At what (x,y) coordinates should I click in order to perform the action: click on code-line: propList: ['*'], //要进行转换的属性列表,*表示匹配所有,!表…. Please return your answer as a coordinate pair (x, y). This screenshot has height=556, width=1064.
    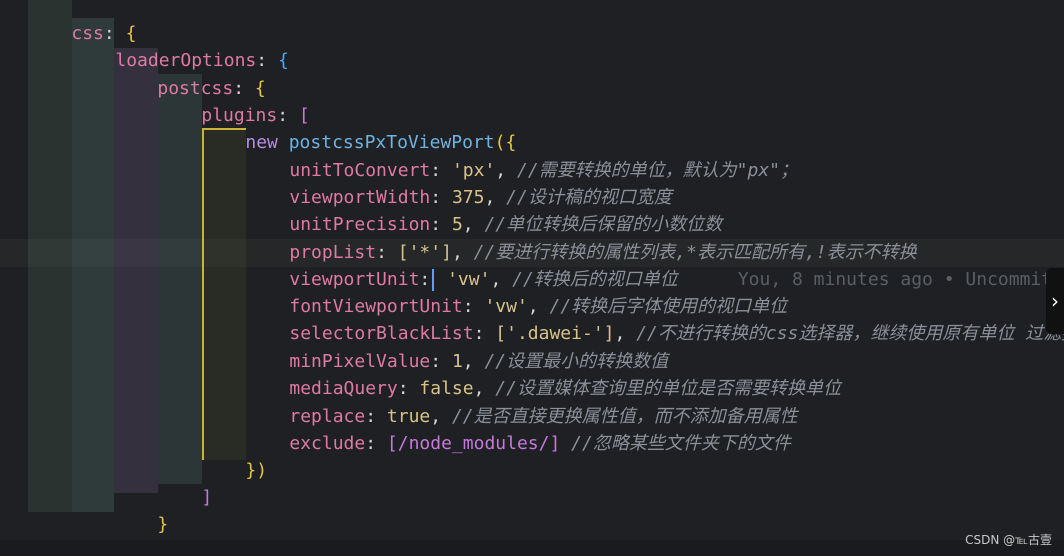
    Looking at the image, I should click on (581, 237).